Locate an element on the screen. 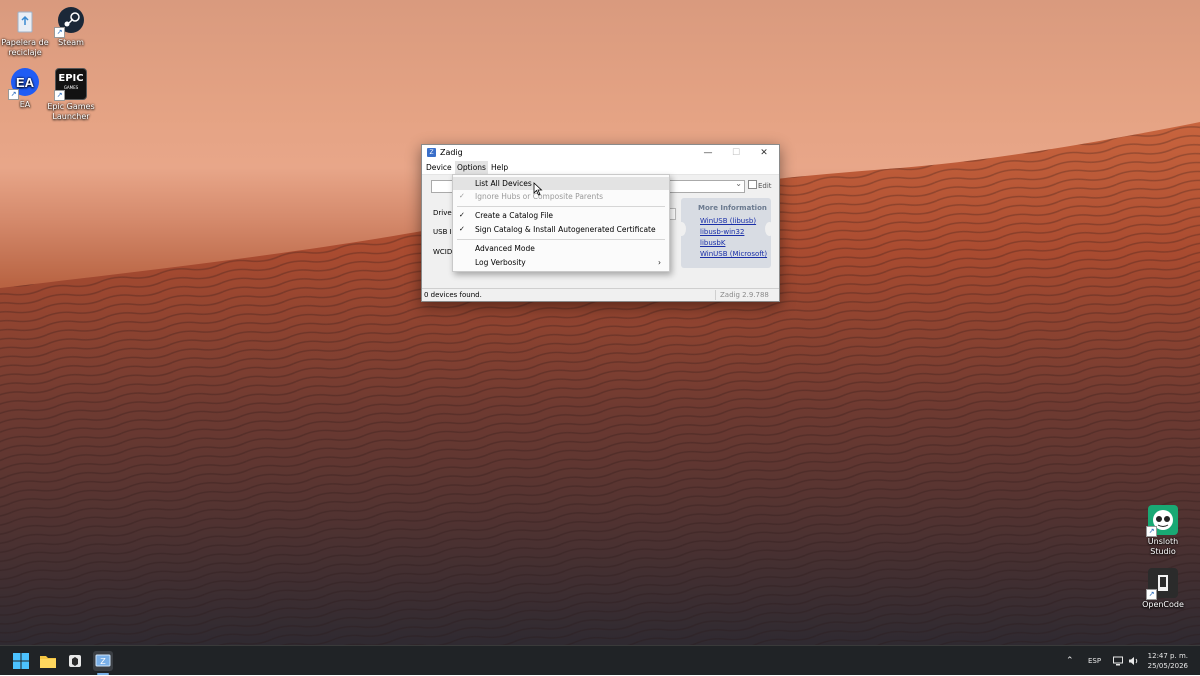 Image resolution: width=1200 pixels, height=676 pixels. menu-item-label: Advanced Mode is located at coordinates (505, 248).